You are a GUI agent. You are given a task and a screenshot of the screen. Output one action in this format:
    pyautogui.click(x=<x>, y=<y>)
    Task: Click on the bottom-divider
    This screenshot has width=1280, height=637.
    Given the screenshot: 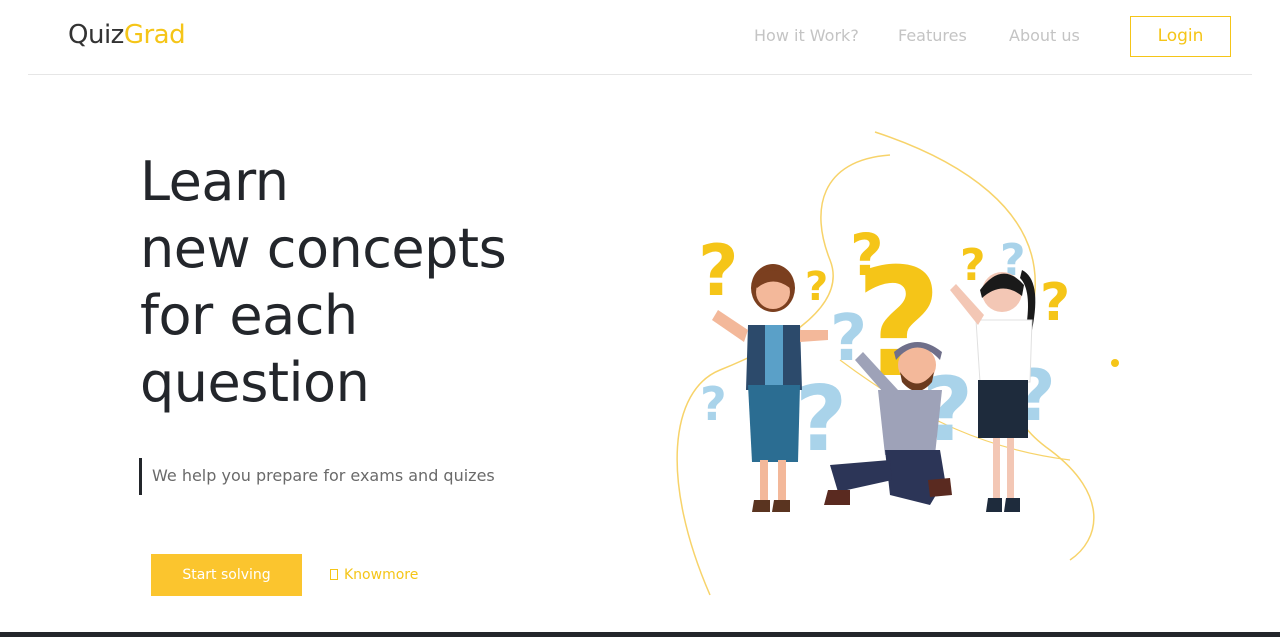 What is the action you would take?
    pyautogui.click(x=640, y=634)
    